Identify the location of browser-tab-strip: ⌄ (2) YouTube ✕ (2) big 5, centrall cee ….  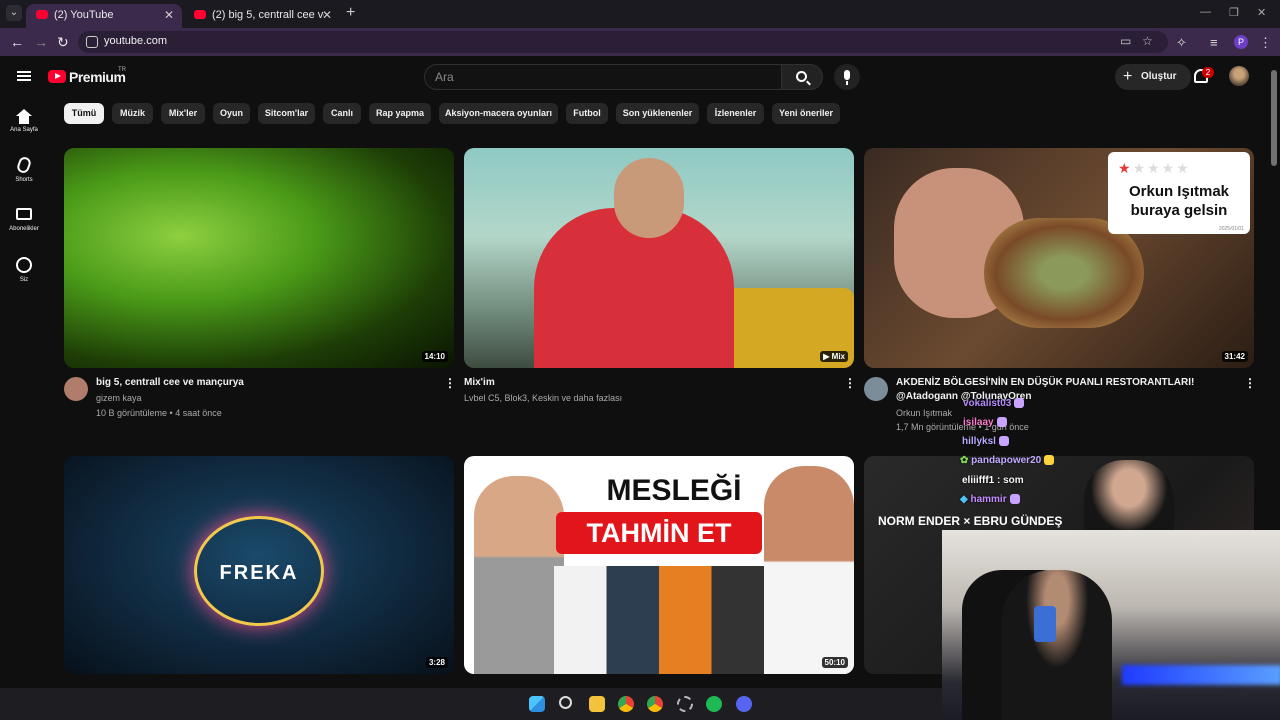
(640, 14).